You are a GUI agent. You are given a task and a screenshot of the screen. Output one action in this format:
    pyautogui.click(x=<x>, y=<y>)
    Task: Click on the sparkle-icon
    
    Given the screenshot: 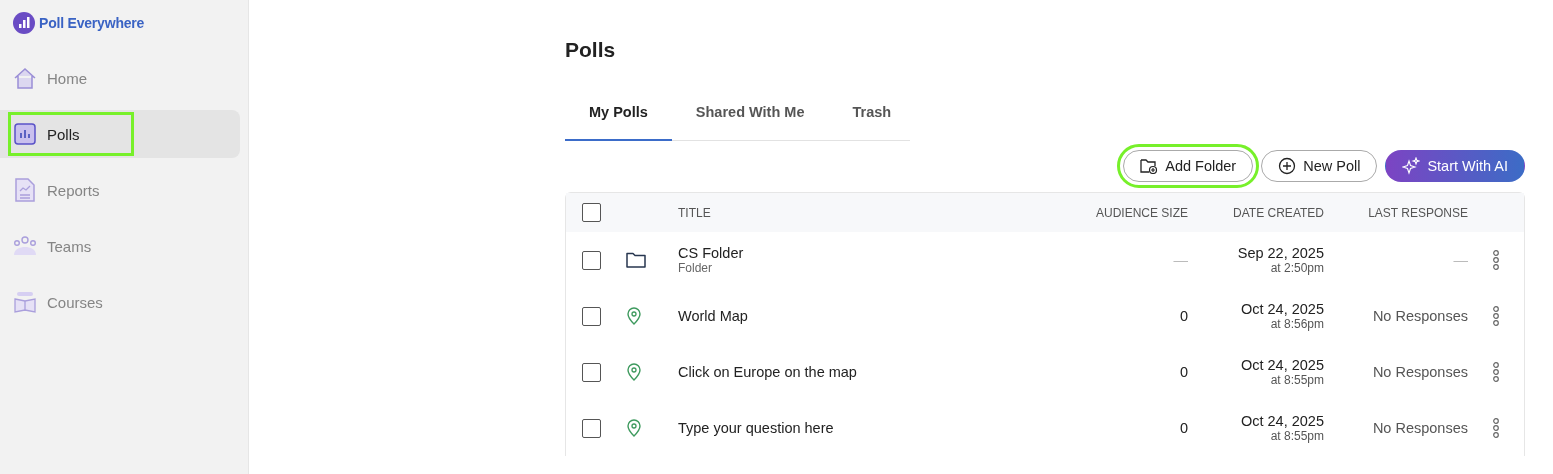 What is the action you would take?
    pyautogui.click(x=1411, y=166)
    